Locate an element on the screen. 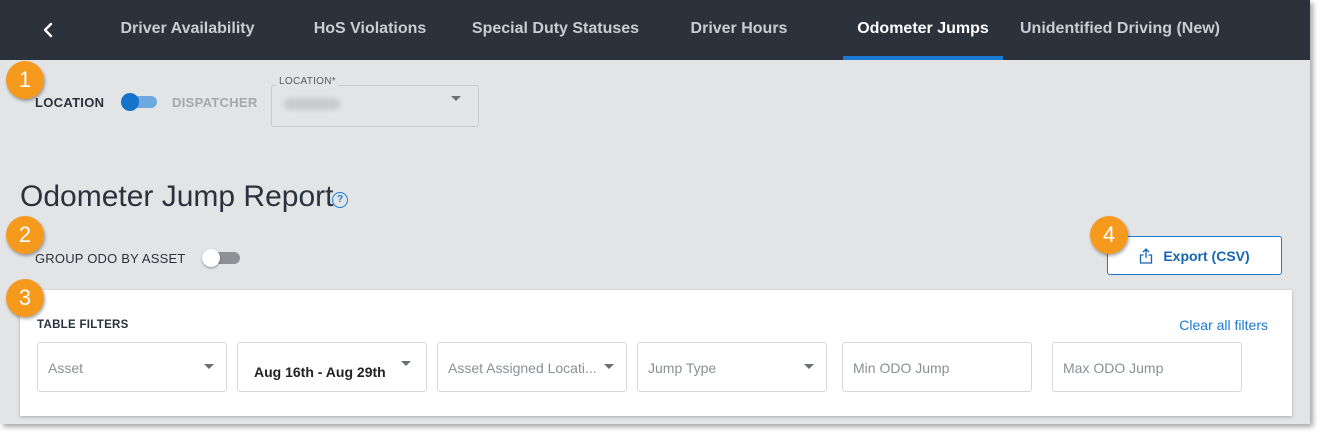 The image size is (1320, 432). max-odo-jump-input: Max ODO Jump is located at coordinates (1147, 367).